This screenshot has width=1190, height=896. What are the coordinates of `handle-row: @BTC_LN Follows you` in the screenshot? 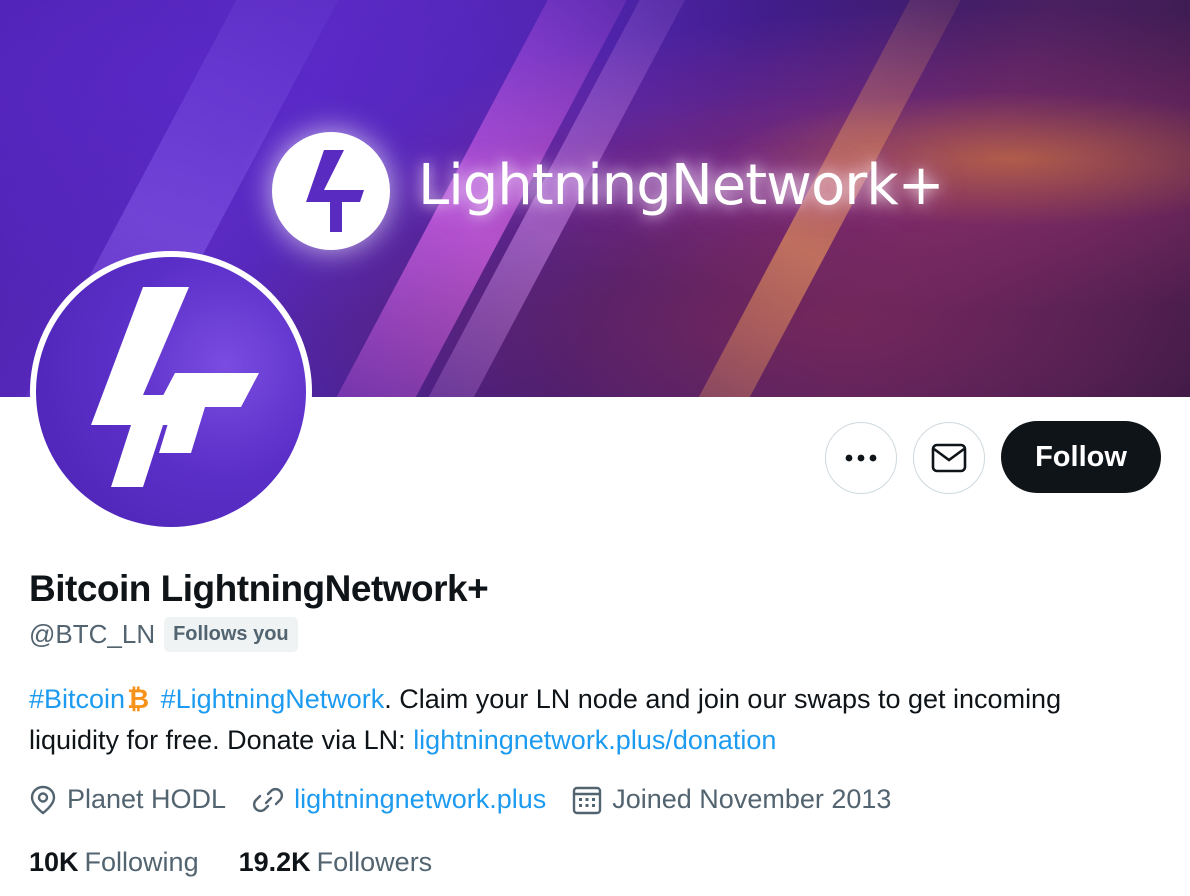 It's located at (163, 634).